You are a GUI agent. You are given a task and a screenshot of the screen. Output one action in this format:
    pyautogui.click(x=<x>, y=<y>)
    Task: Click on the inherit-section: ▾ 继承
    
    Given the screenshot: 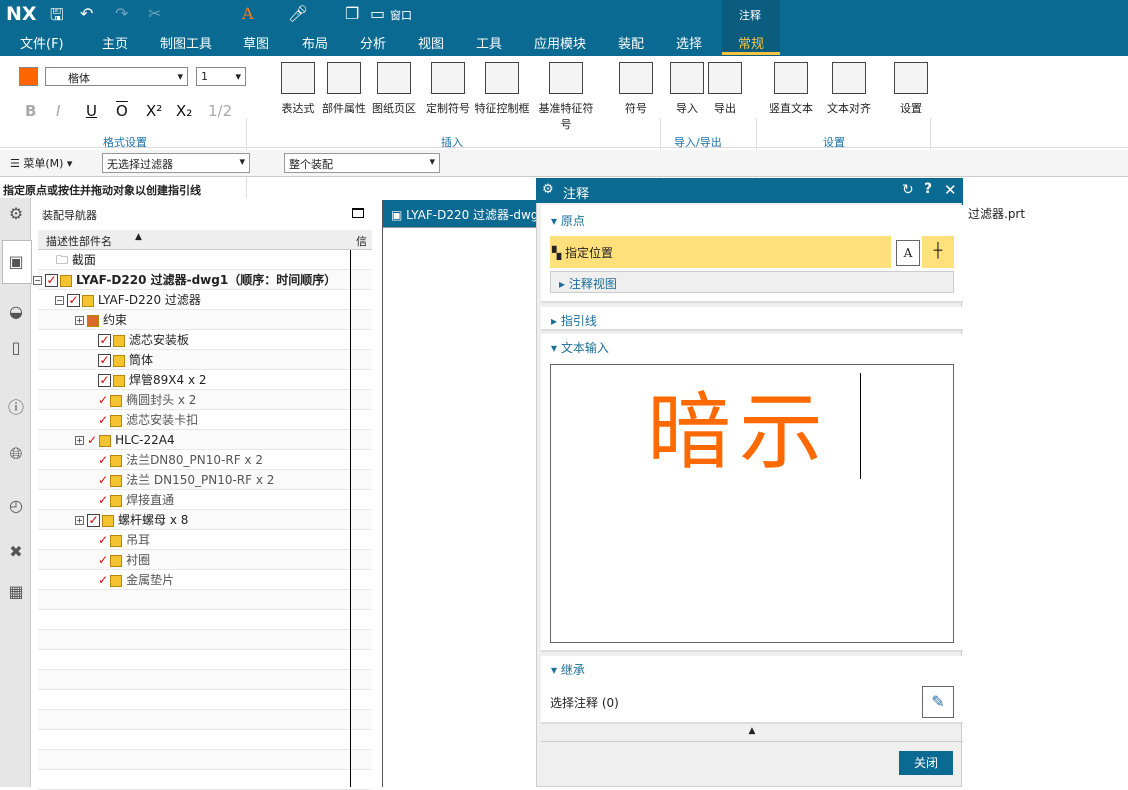 What is the action you would take?
    pyautogui.click(x=568, y=669)
    